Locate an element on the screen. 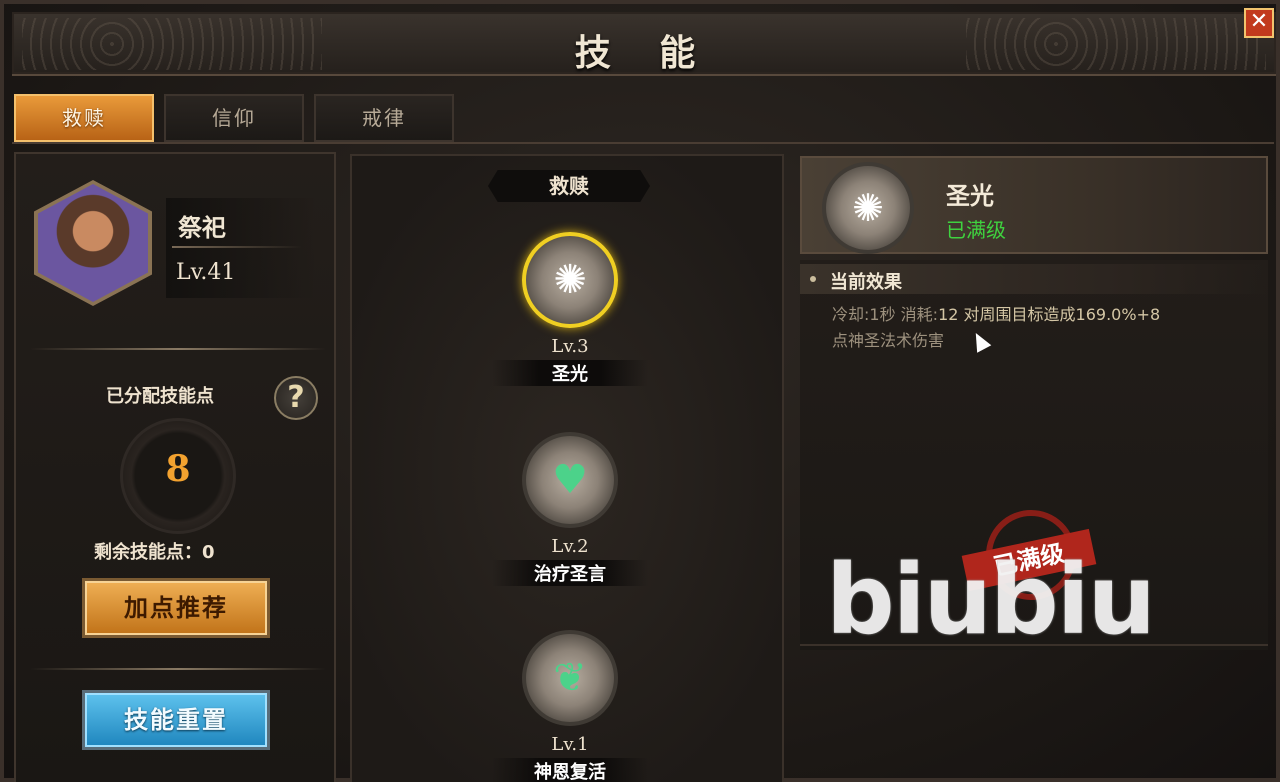  skill-name: 神恩复活 is located at coordinates (570, 770).